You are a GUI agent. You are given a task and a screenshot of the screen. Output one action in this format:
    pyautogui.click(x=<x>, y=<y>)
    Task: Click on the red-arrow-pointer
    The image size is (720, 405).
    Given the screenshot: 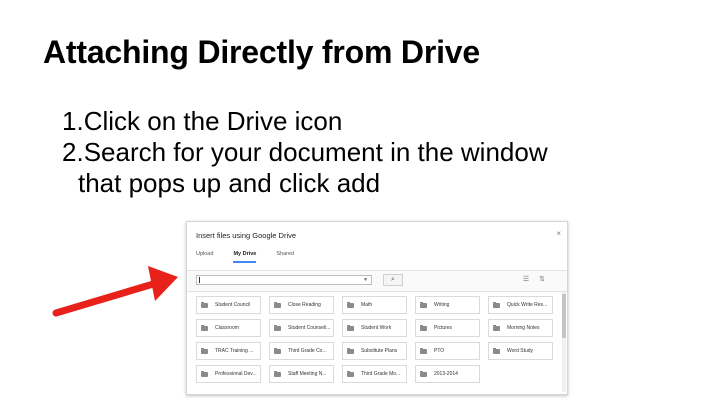 What is the action you would take?
    pyautogui.click(x=115, y=291)
    